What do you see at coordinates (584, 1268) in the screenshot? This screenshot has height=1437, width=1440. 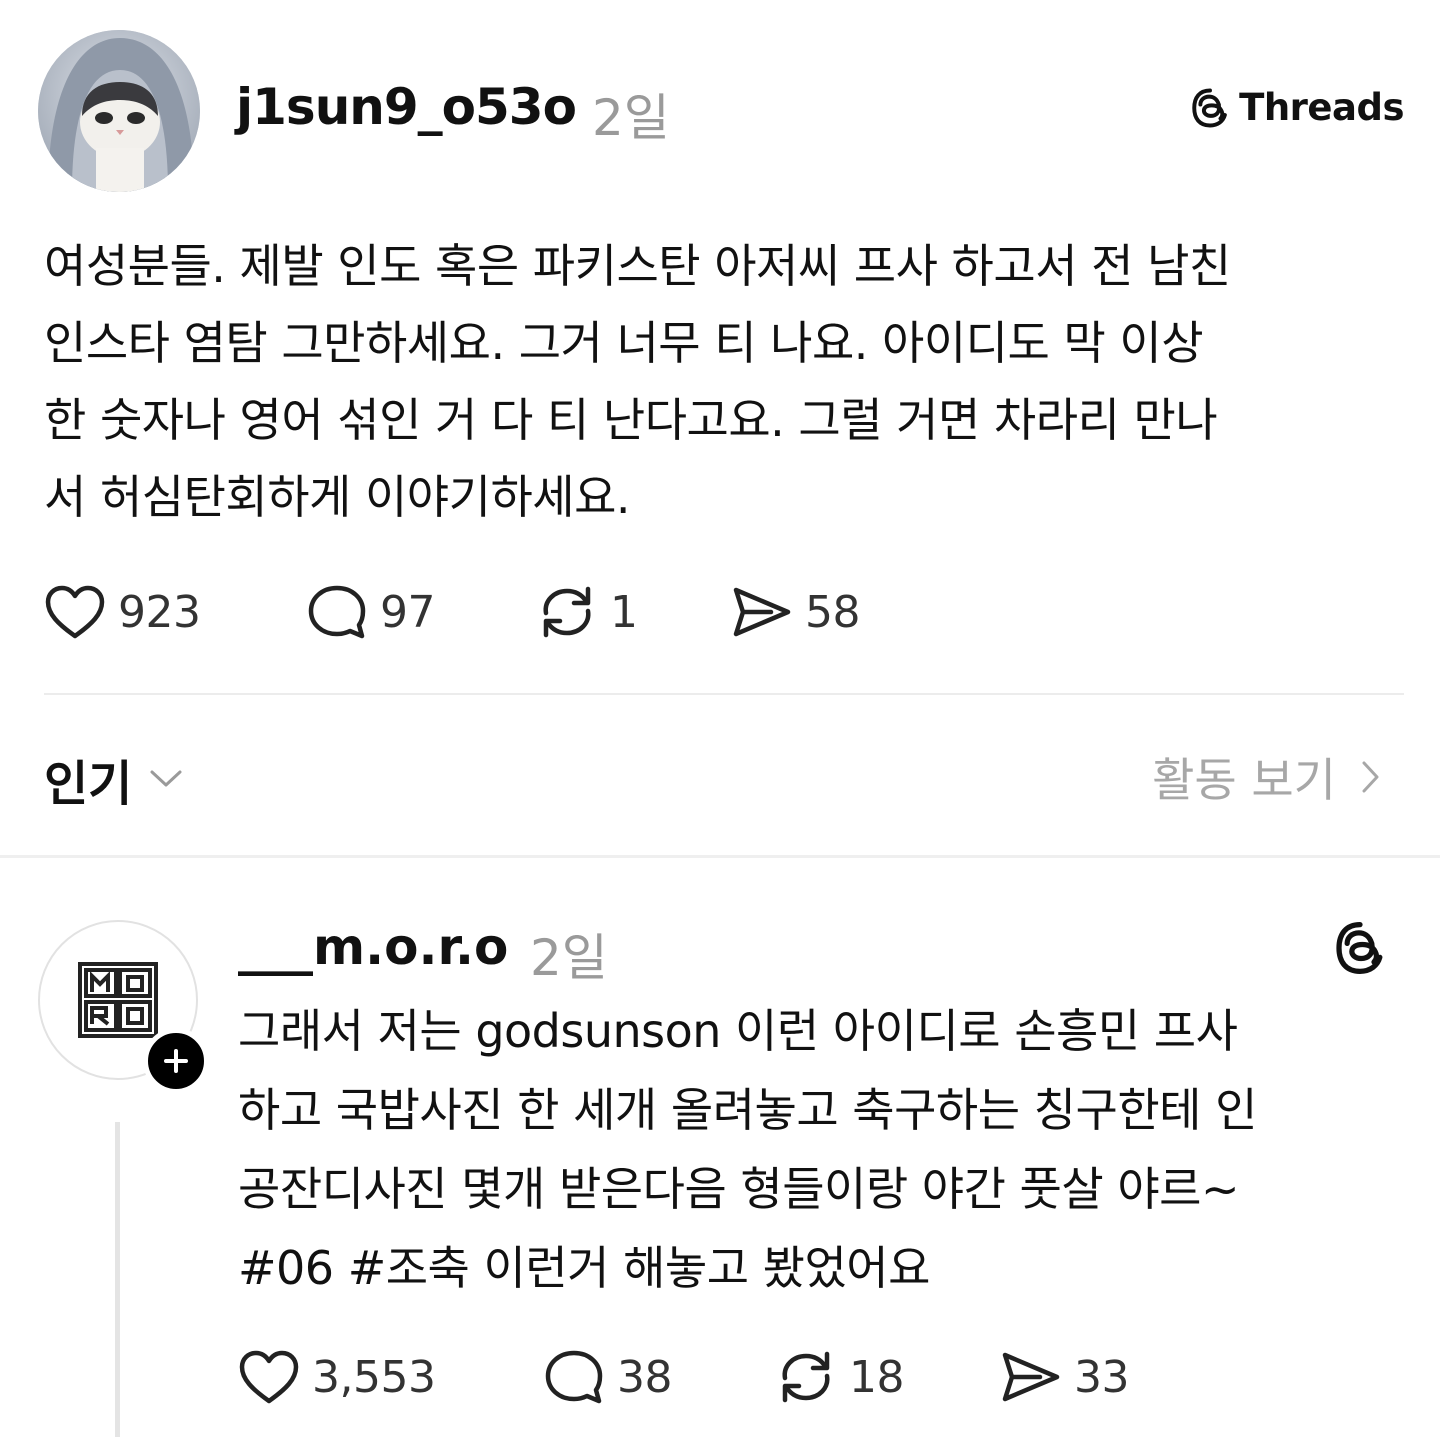 I see `reply-text-line: #06 #조축 이런거 해놓고 봤었어요` at bounding box center [584, 1268].